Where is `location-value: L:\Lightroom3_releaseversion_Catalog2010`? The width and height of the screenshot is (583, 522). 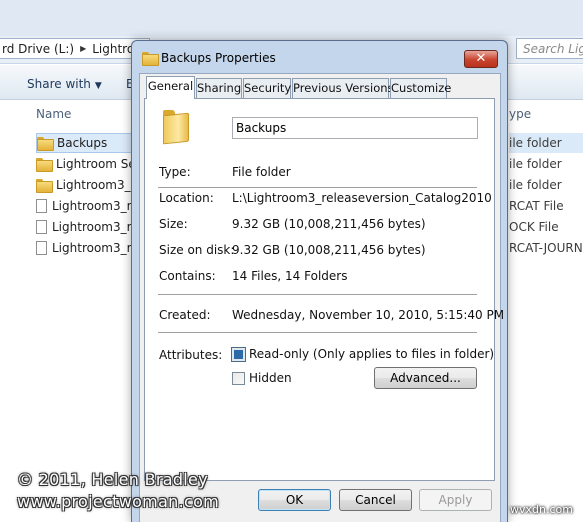 location-value: L:\Lightroom3_releaseversion_Catalog2010 is located at coordinates (362, 198).